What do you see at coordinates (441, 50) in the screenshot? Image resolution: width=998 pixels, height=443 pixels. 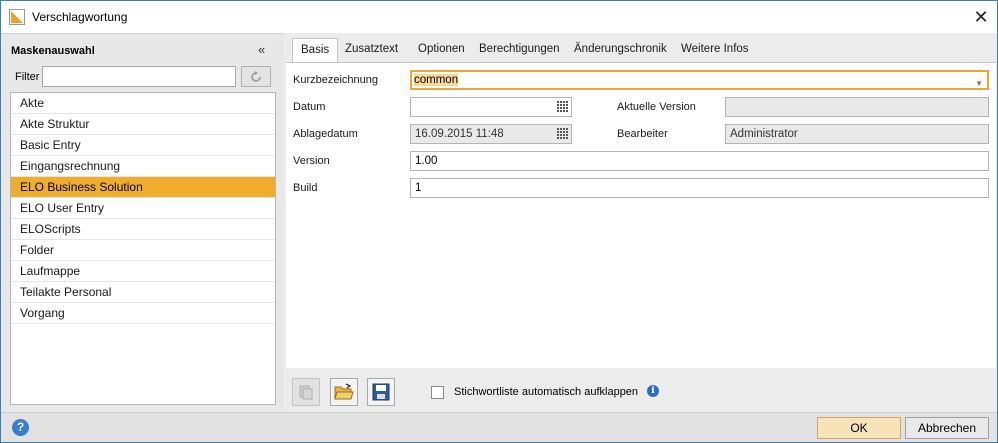 I see `tab-optionen: Optionen` at bounding box center [441, 50].